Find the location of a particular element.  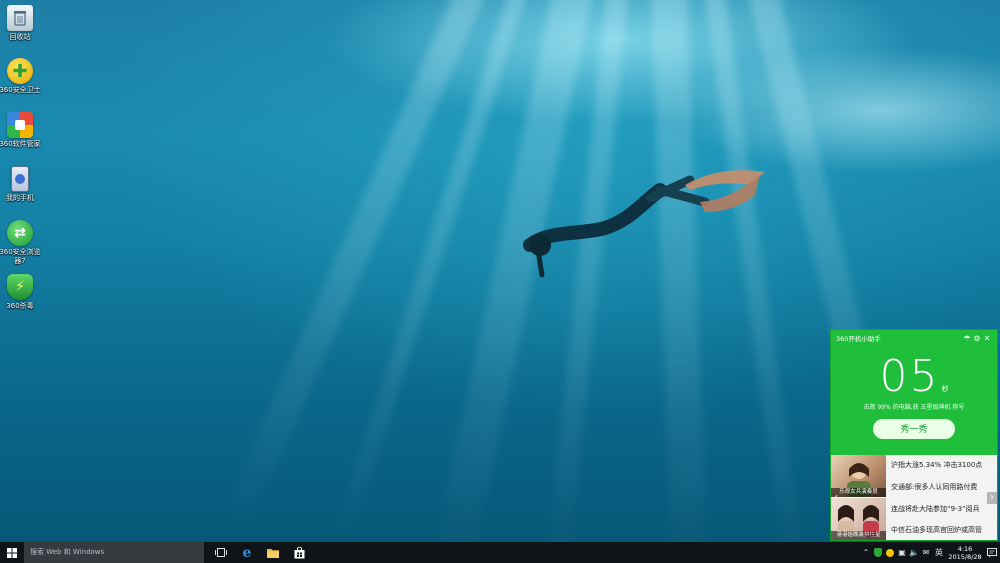

store-button is located at coordinates (299, 552).